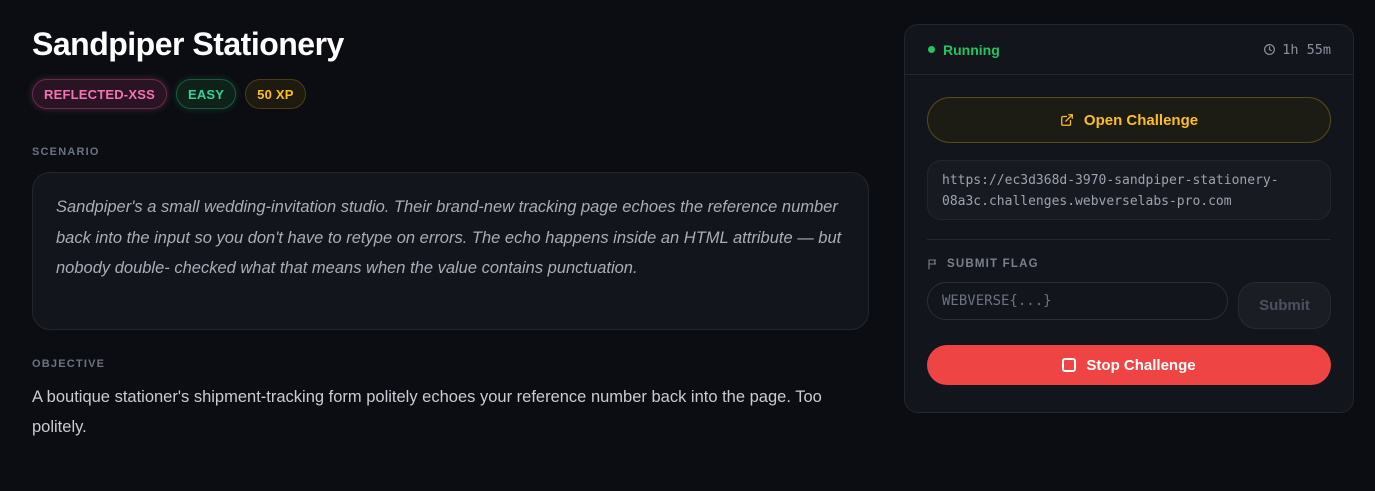  I want to click on challenge-url-line-2: 08a3c.challenges.webverselabs-pro.com, so click(1087, 201).